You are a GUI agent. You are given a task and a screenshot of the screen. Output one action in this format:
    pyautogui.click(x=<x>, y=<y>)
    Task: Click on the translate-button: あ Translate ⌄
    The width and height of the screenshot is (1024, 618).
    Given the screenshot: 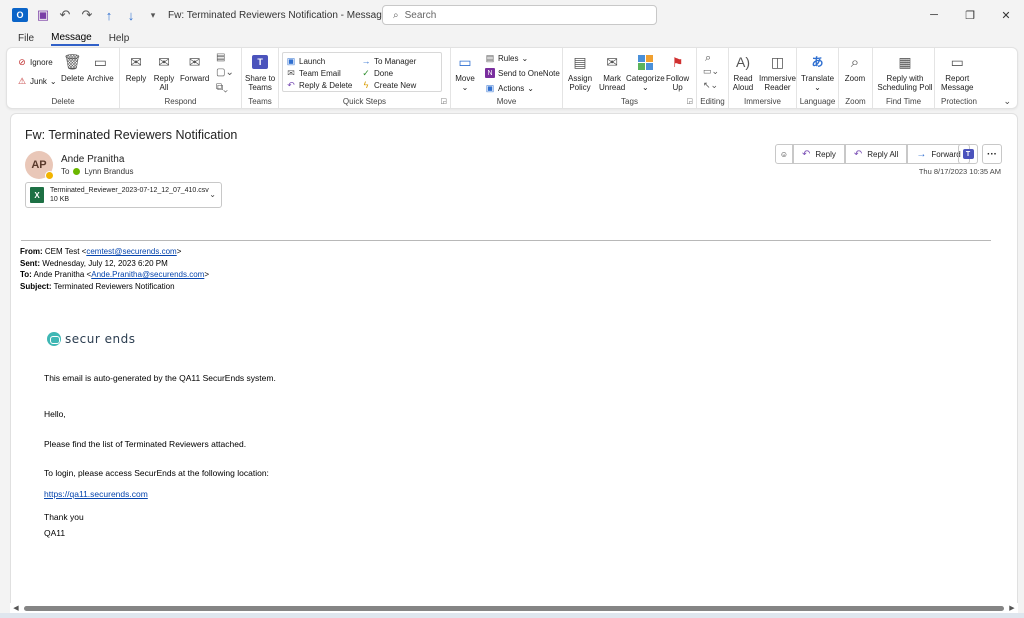 What is the action you would take?
    pyautogui.click(x=817, y=72)
    